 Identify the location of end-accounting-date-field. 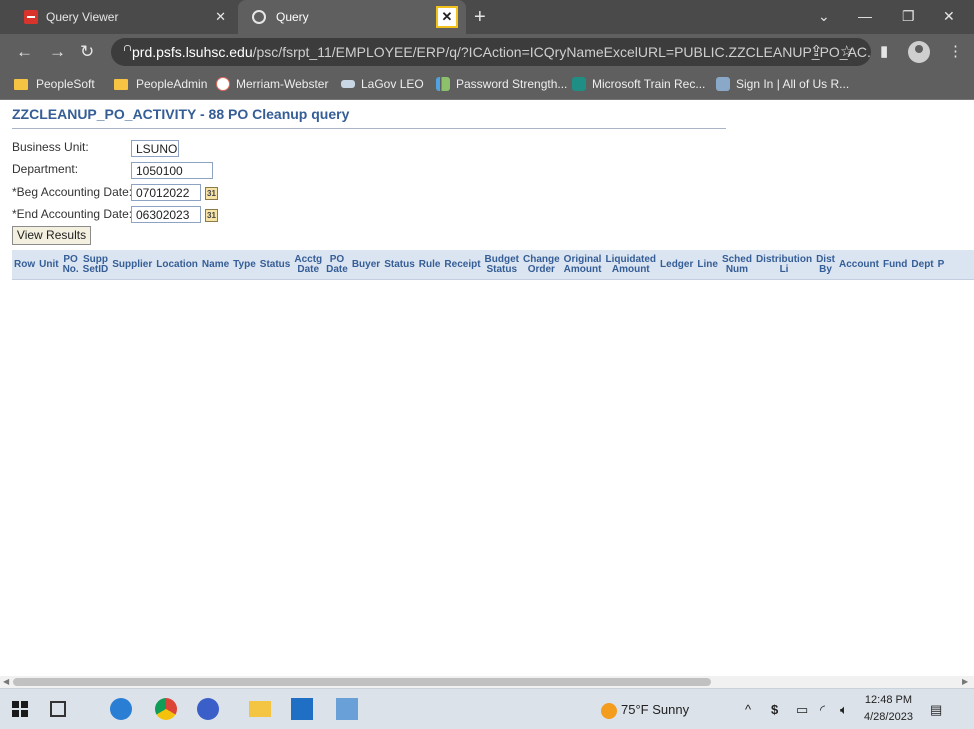
(166, 214).